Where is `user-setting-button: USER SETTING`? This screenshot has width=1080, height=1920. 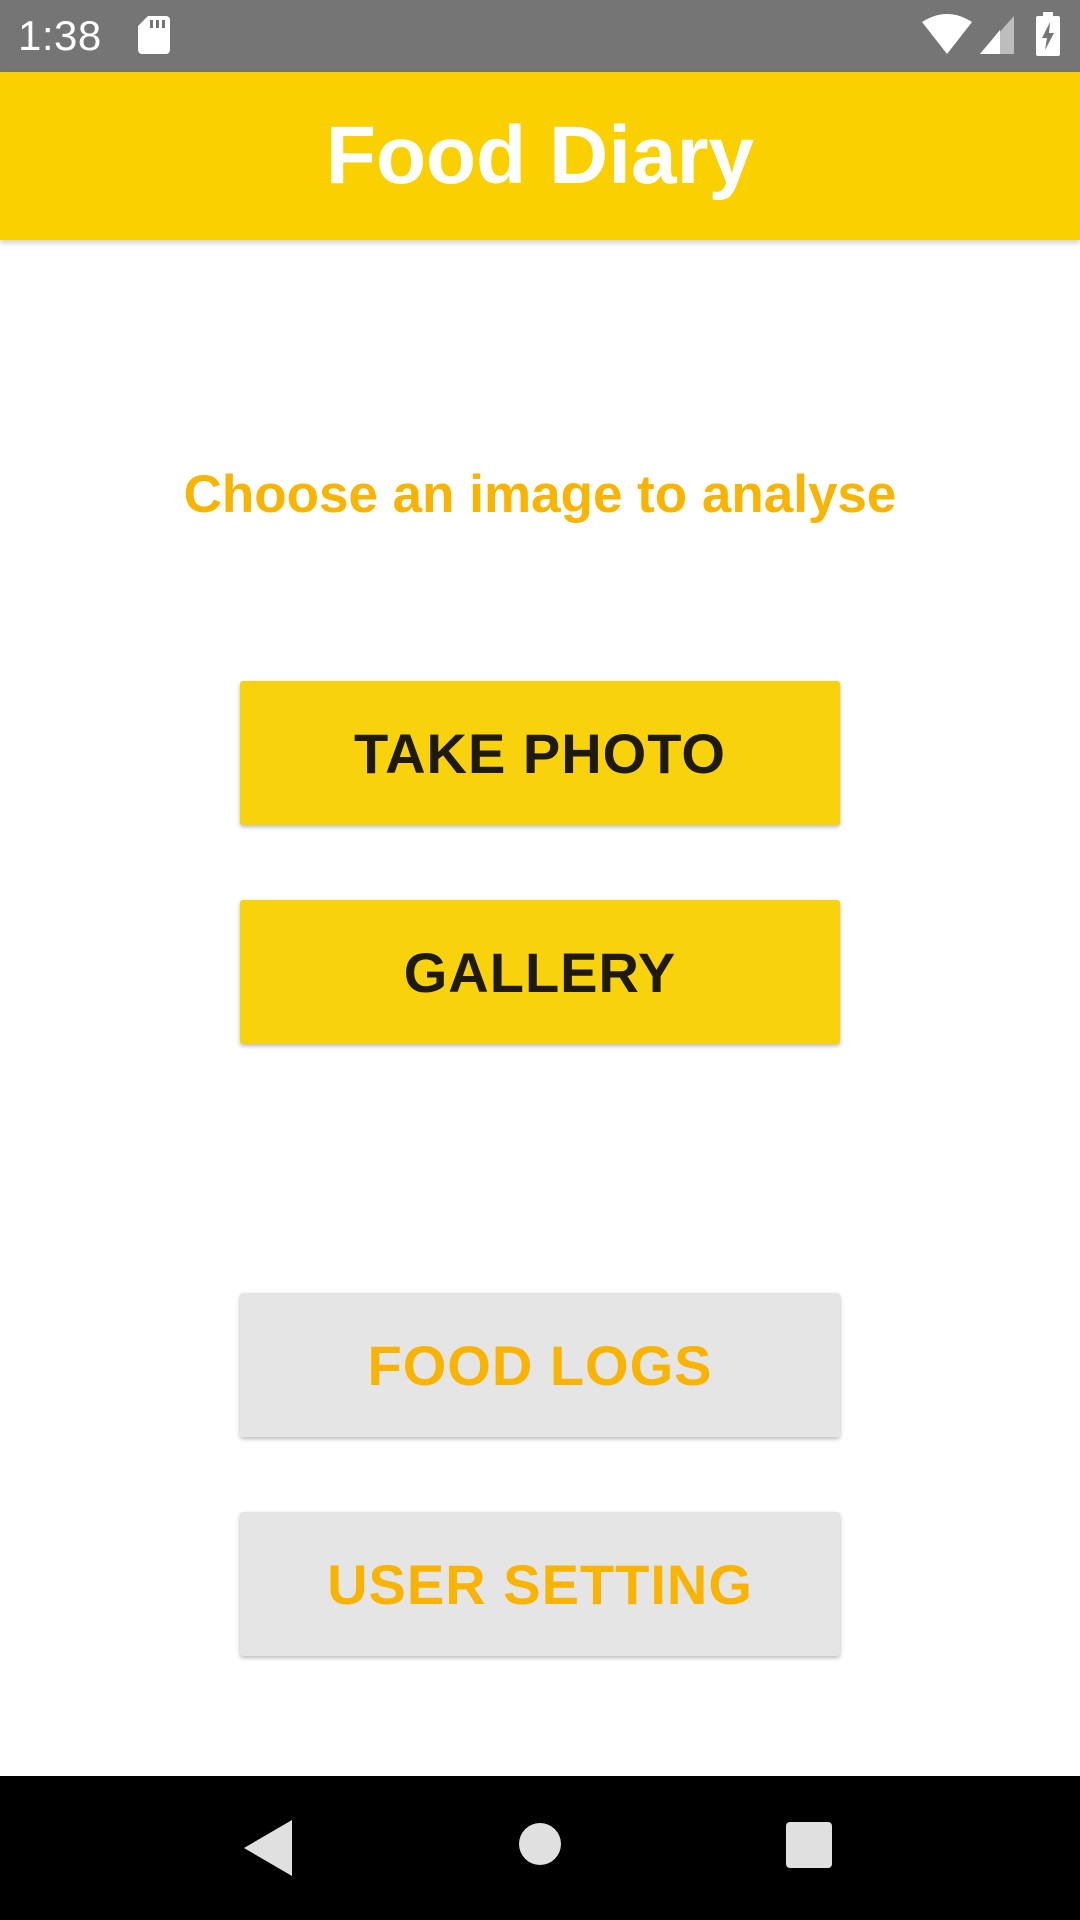 user-setting-button: USER SETTING is located at coordinates (540, 1584).